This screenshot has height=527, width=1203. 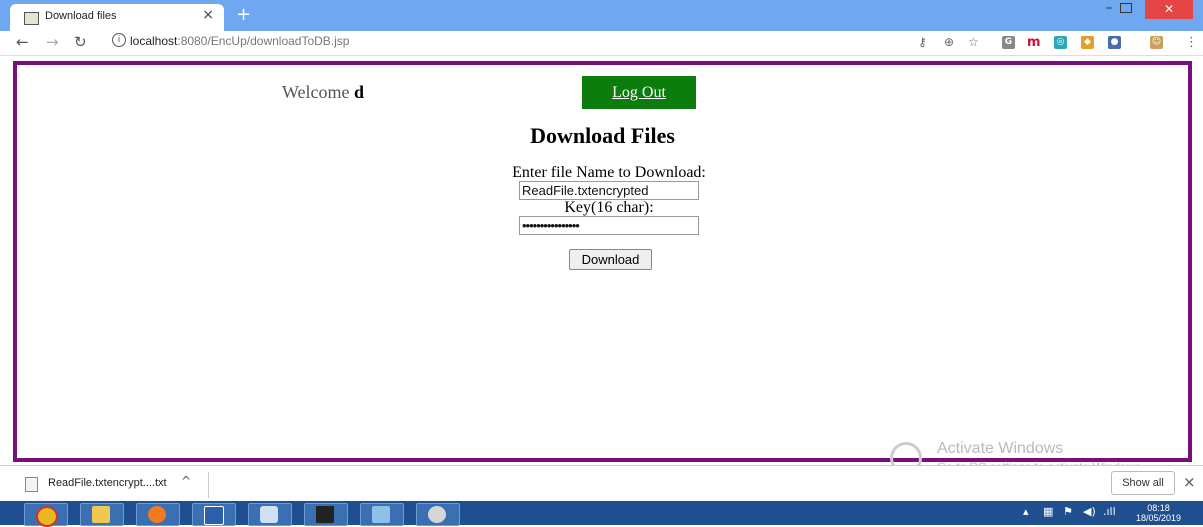 What do you see at coordinates (52, 42) in the screenshot?
I see `forward-icon: →` at bounding box center [52, 42].